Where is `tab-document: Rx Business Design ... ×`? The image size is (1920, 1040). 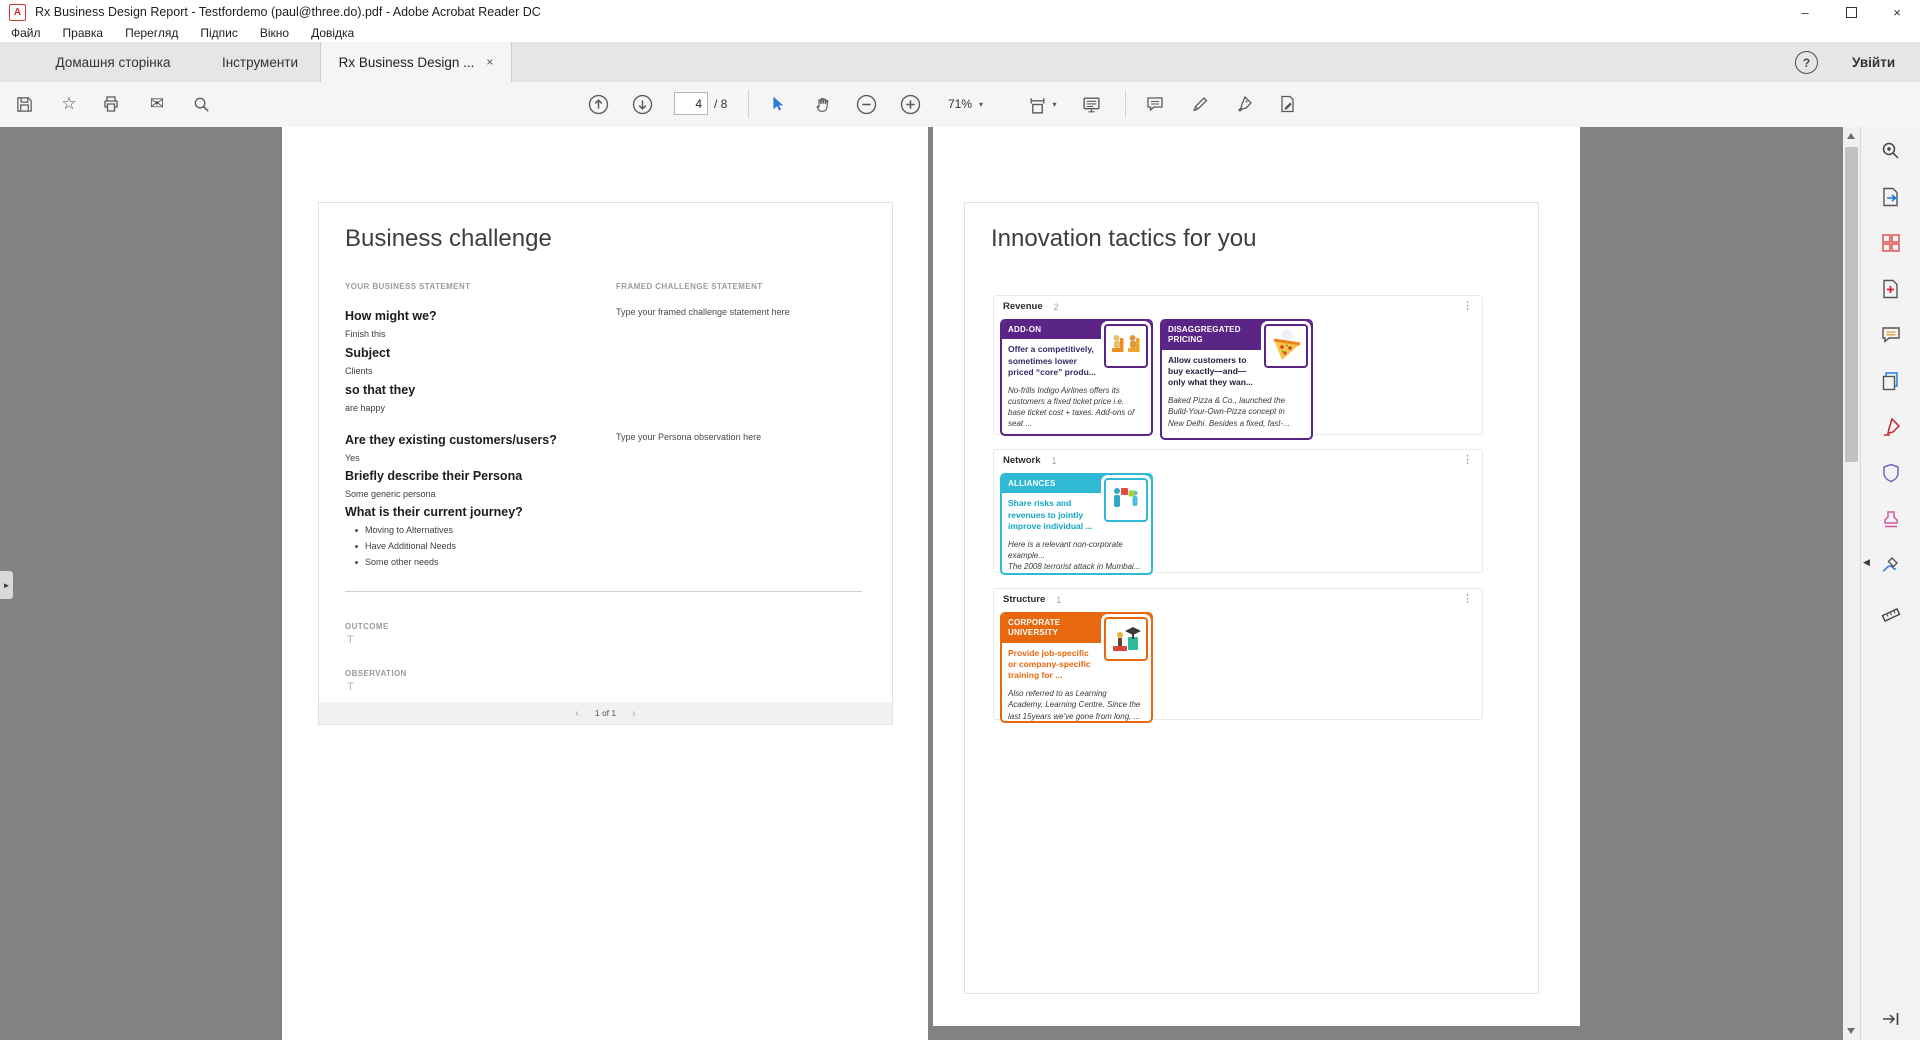
tab-document: Rx Business Design ... × is located at coordinates (416, 62).